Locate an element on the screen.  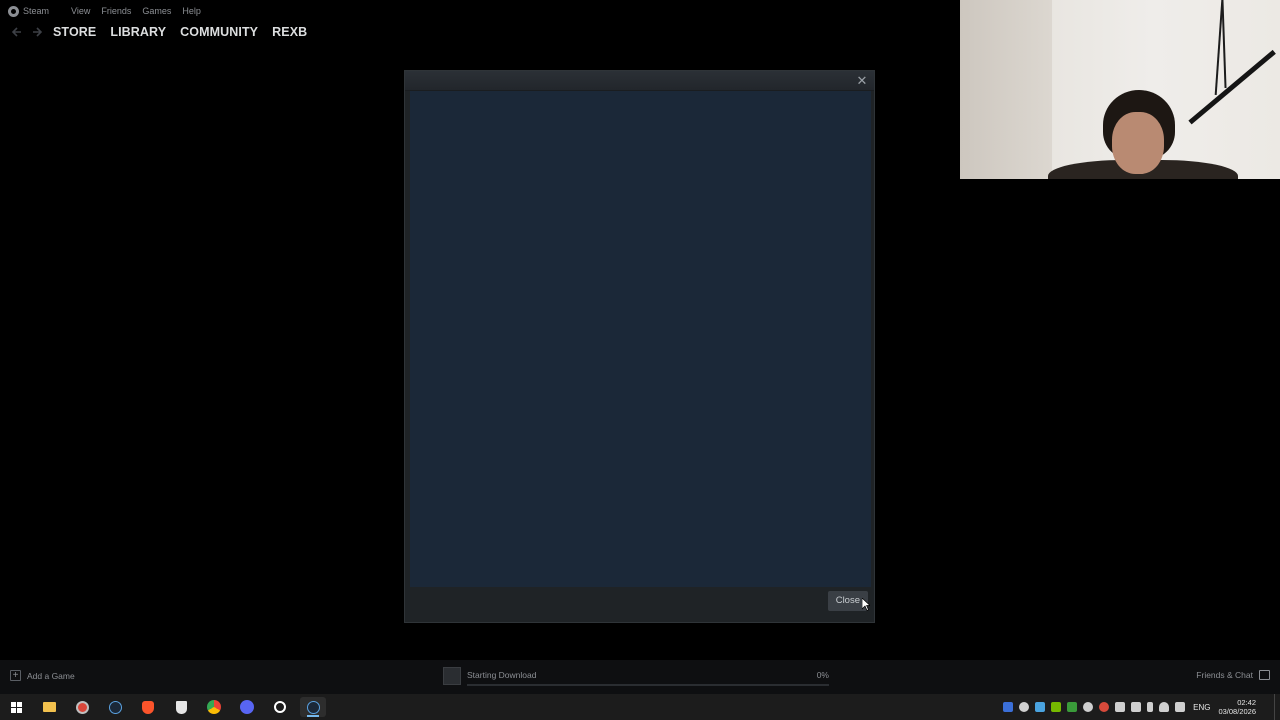
show-desktop-button is located at coordinates (1277, 707).